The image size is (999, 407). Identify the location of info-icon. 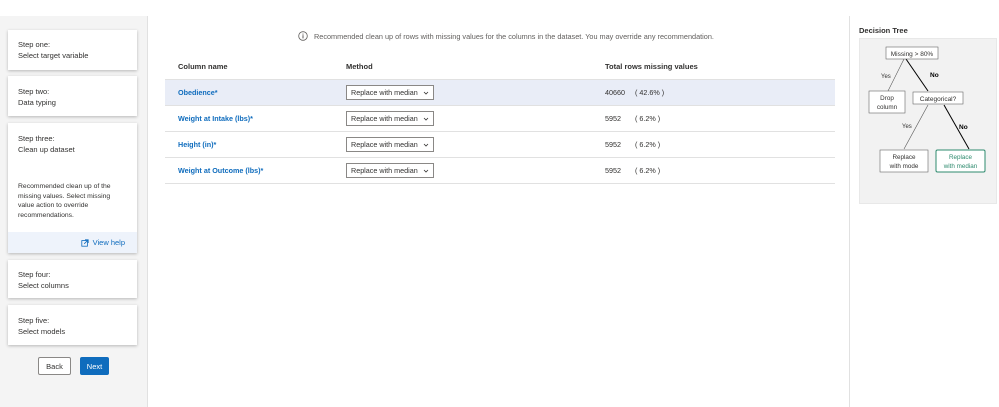
(303, 36).